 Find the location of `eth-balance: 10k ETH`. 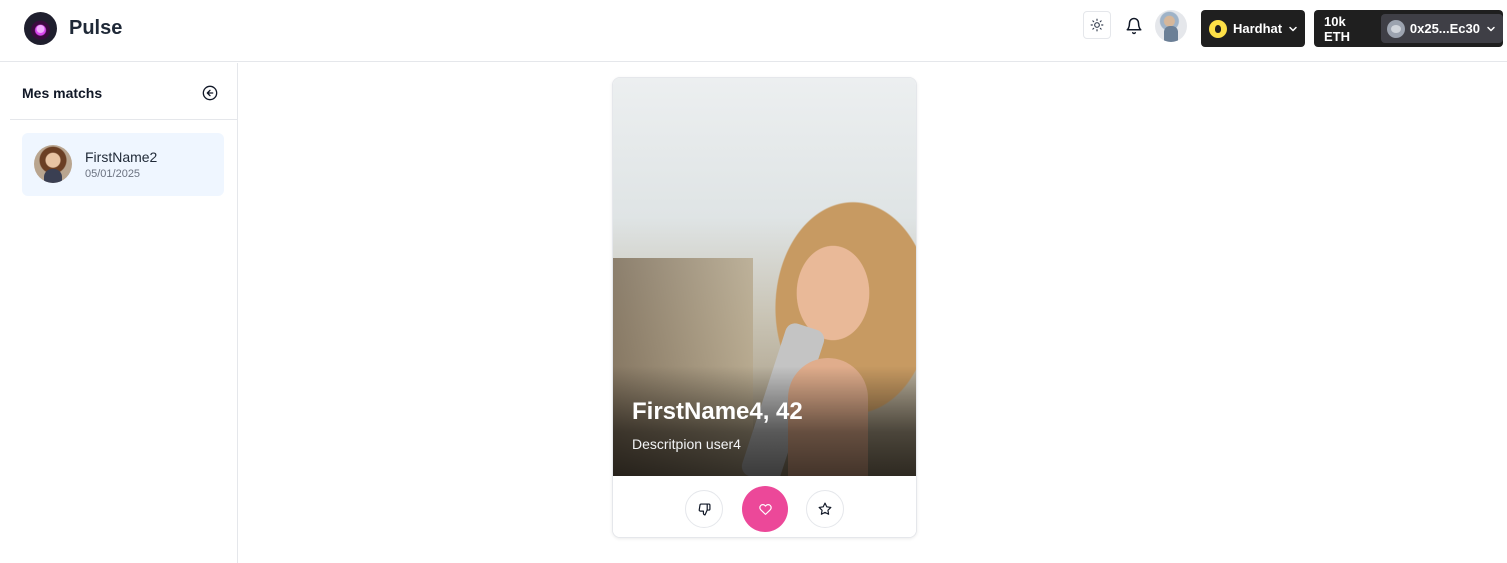

eth-balance: 10k ETH is located at coordinates (1337, 28).